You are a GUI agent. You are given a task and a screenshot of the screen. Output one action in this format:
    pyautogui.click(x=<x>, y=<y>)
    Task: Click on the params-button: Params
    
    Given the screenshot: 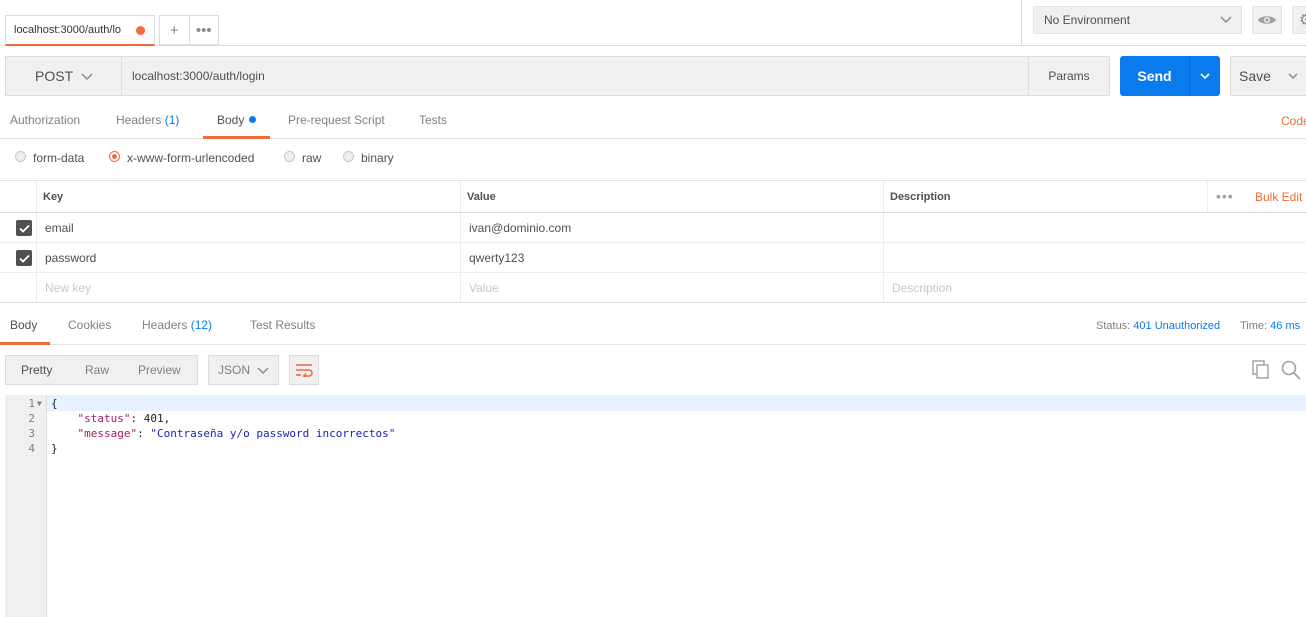 What is the action you would take?
    pyautogui.click(x=1069, y=76)
    